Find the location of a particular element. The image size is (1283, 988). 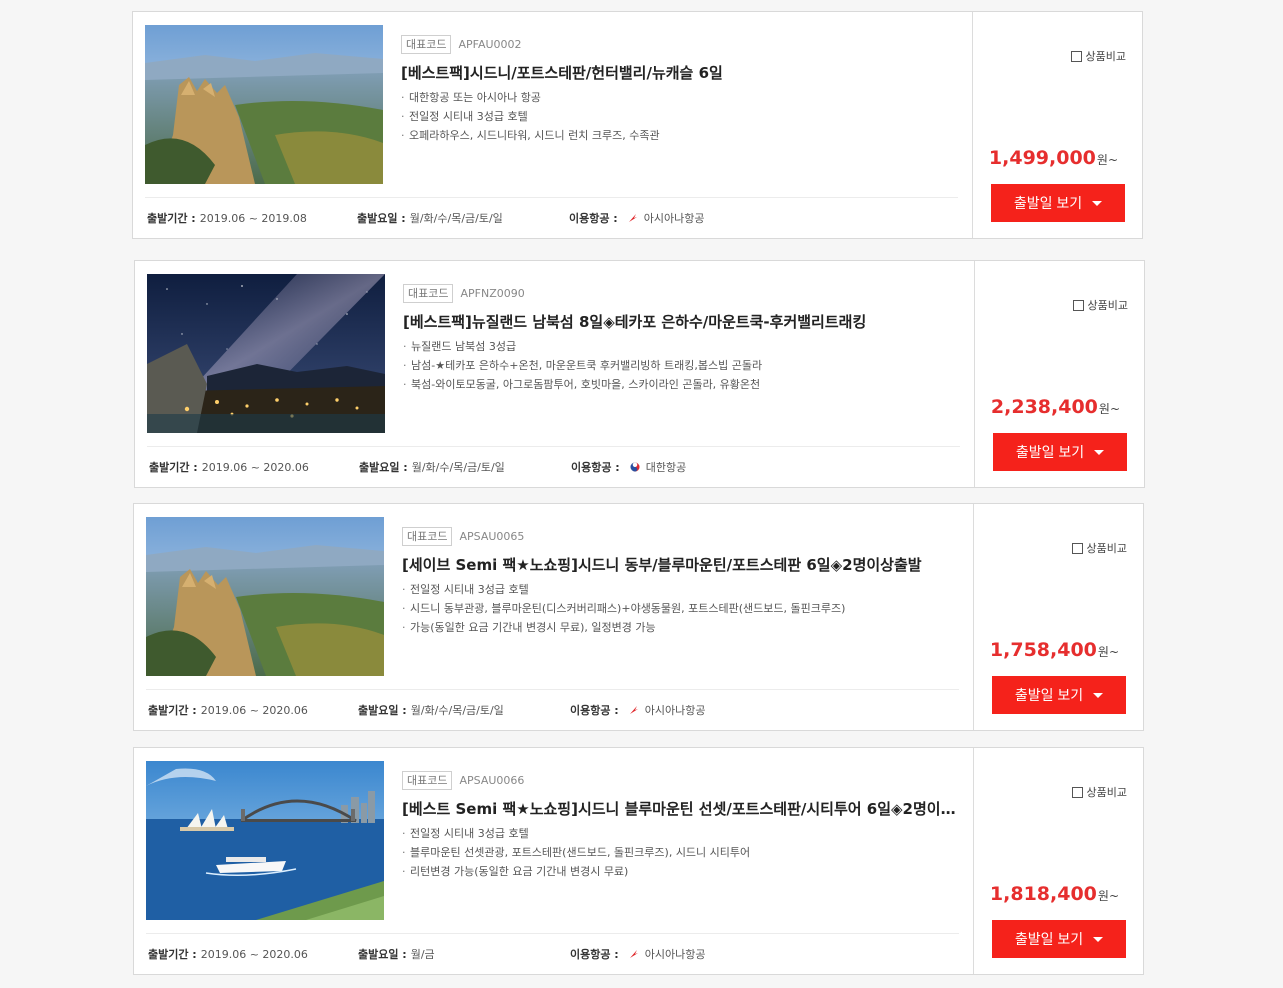

product-price: 2,238,400 원 ~ is located at coordinates (1055, 407).